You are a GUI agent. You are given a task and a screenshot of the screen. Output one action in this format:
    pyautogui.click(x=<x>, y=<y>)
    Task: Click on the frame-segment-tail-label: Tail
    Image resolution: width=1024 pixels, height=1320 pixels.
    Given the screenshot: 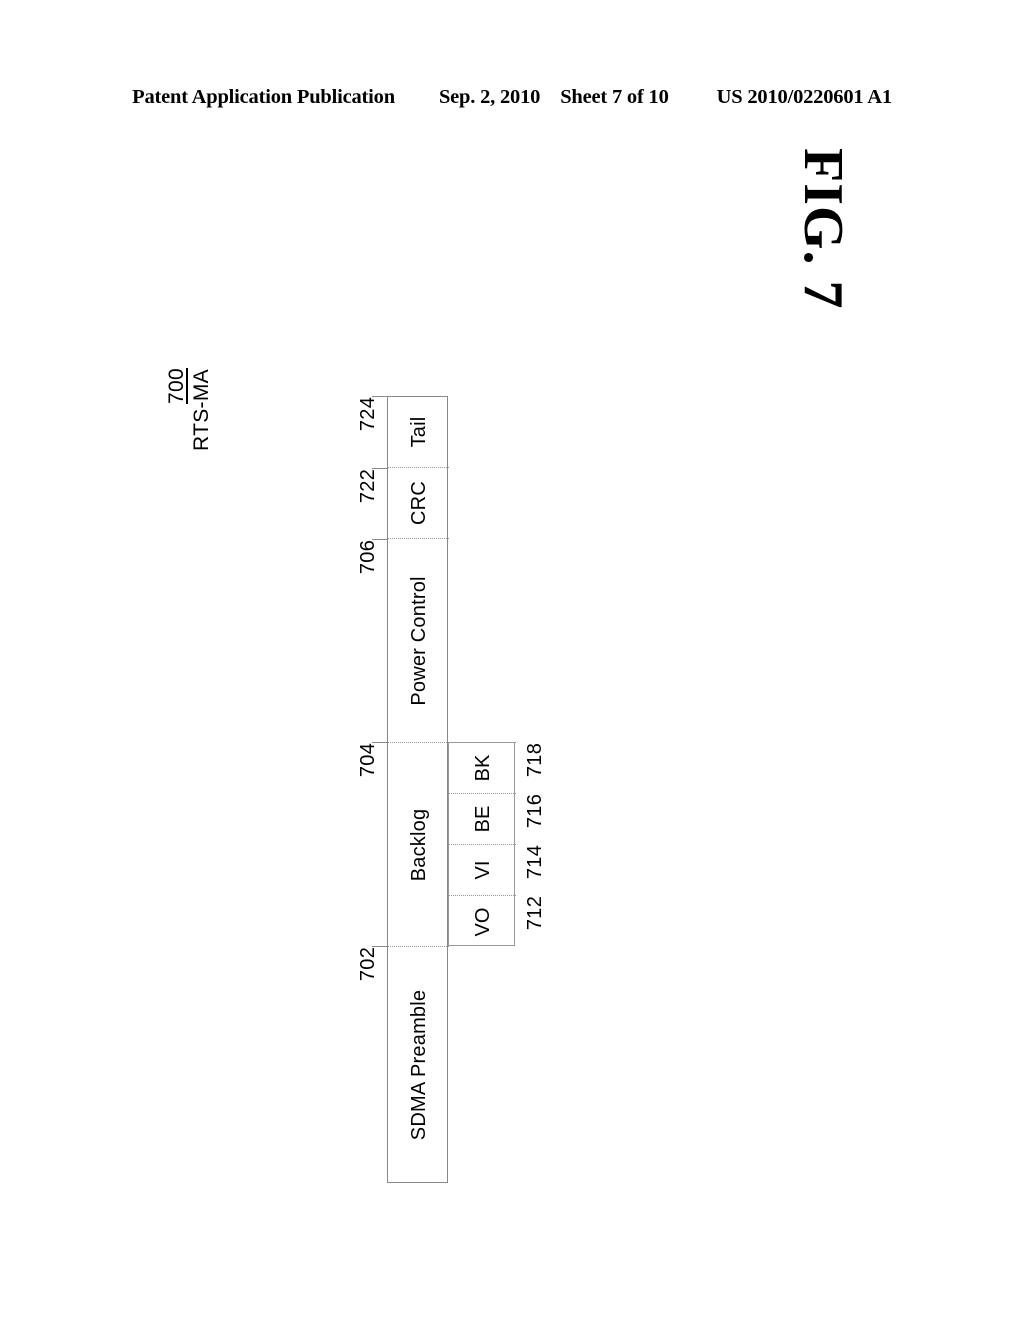 What is the action you would take?
    pyautogui.click(x=418, y=432)
    